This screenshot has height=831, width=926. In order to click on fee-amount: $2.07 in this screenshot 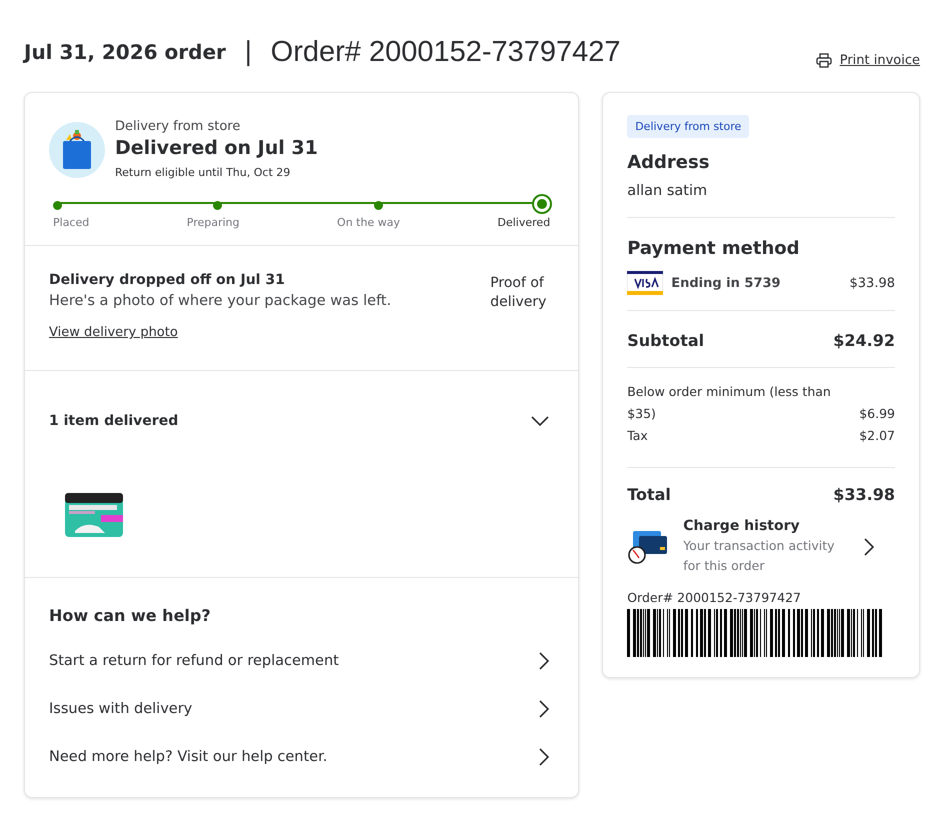, I will do `click(877, 436)`.